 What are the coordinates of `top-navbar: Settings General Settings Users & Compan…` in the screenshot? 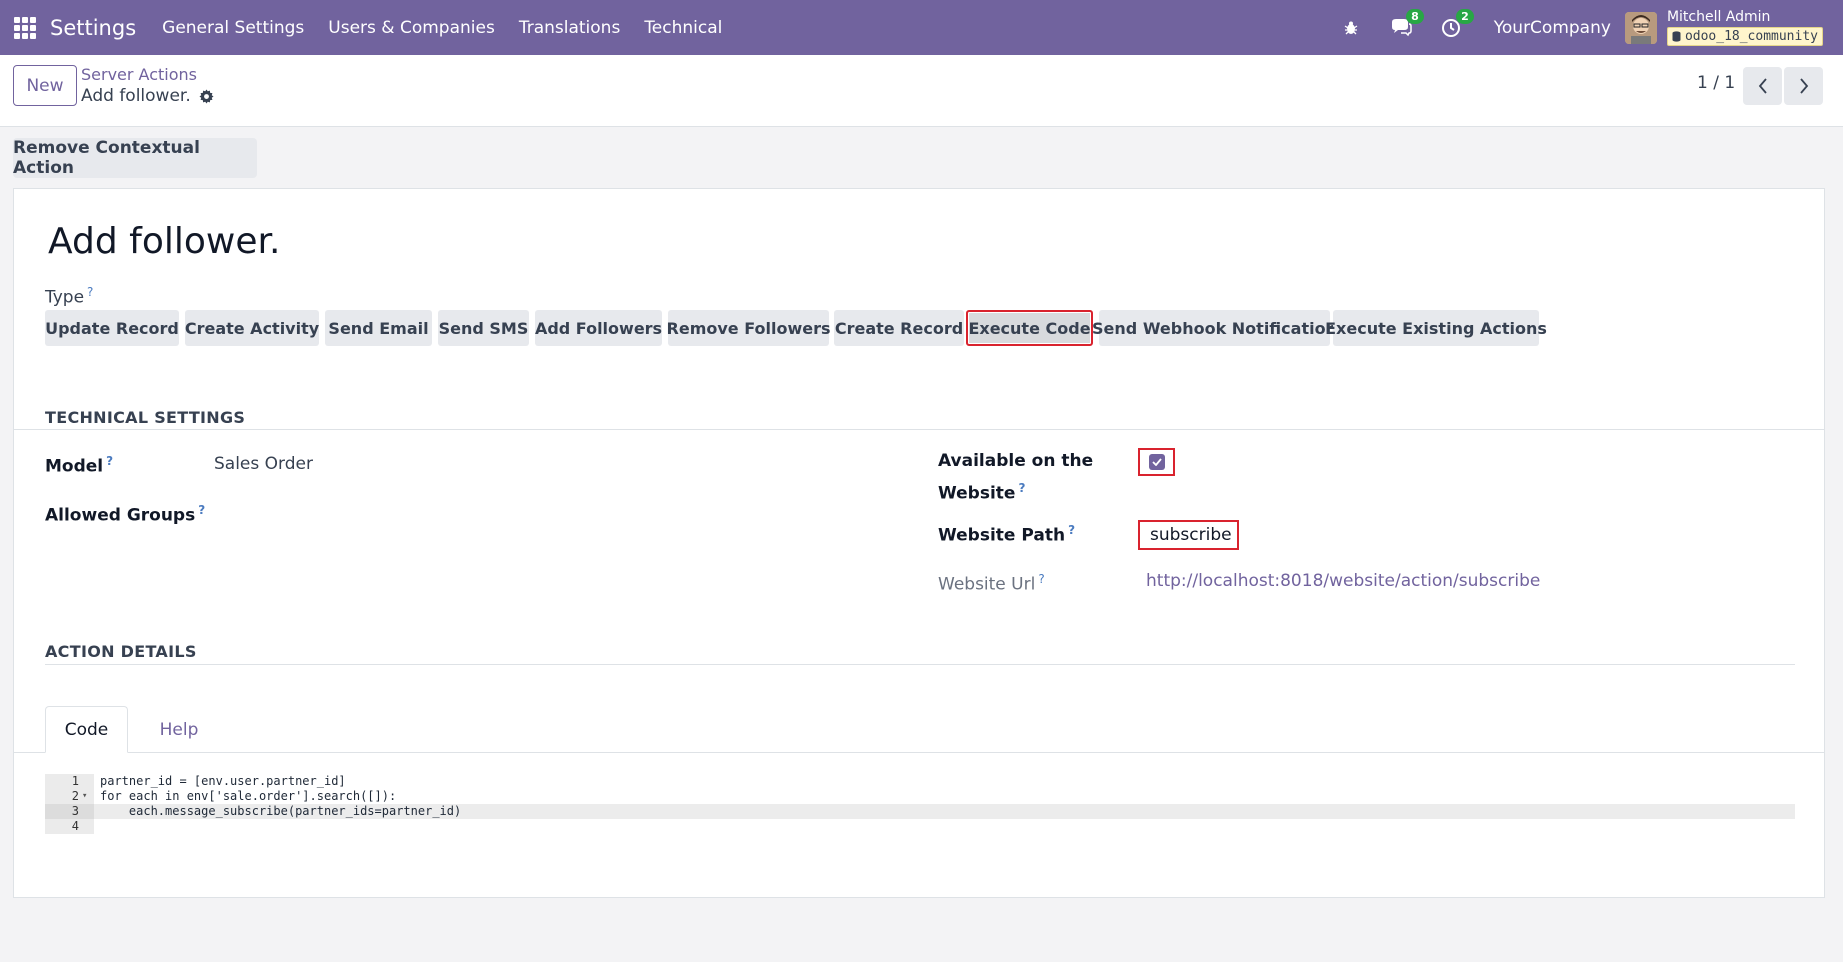 It's located at (921, 27).